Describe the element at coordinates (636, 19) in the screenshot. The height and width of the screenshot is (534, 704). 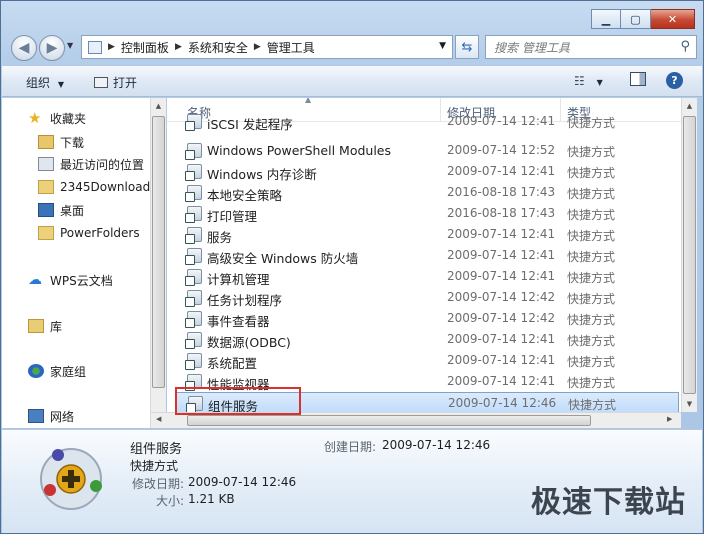
I see `maximize-button: ▢` at that location.